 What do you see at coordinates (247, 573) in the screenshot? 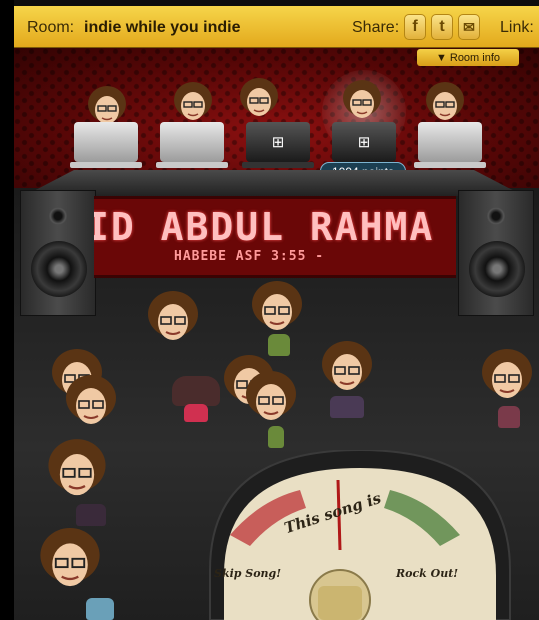
I see `skip-song-button: Skip Song!` at bounding box center [247, 573].